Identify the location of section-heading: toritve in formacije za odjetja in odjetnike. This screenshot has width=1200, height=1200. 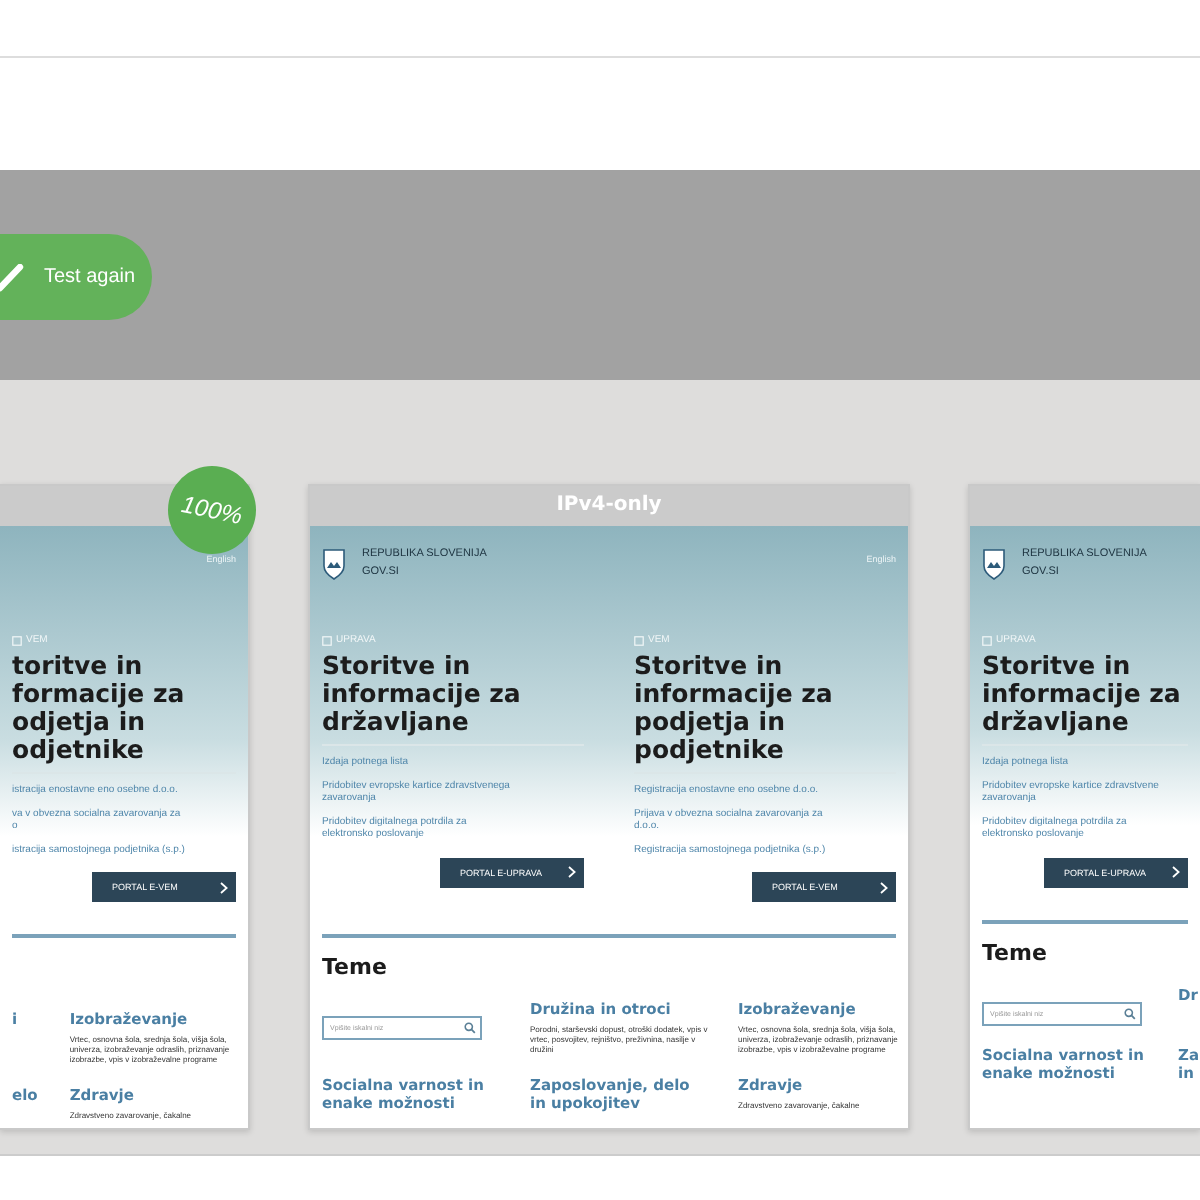
(124, 713).